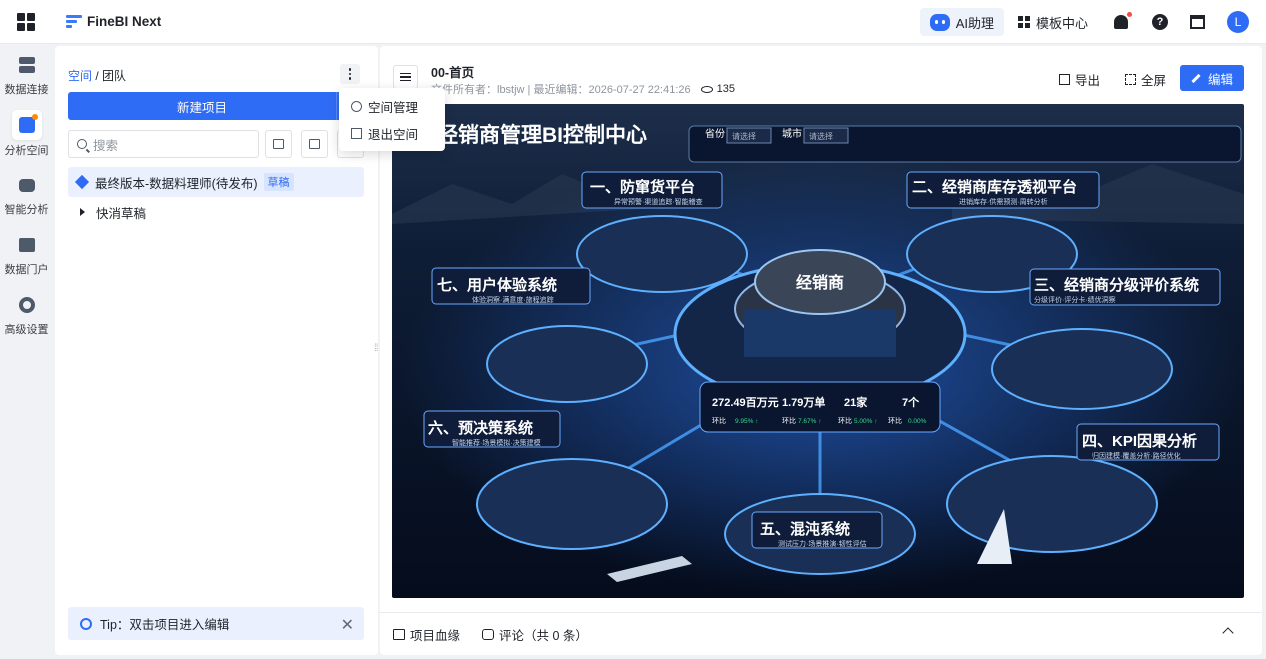  What do you see at coordinates (1139, 441) in the screenshot?
I see `module-title: 四、KPI因果分析` at bounding box center [1139, 441].